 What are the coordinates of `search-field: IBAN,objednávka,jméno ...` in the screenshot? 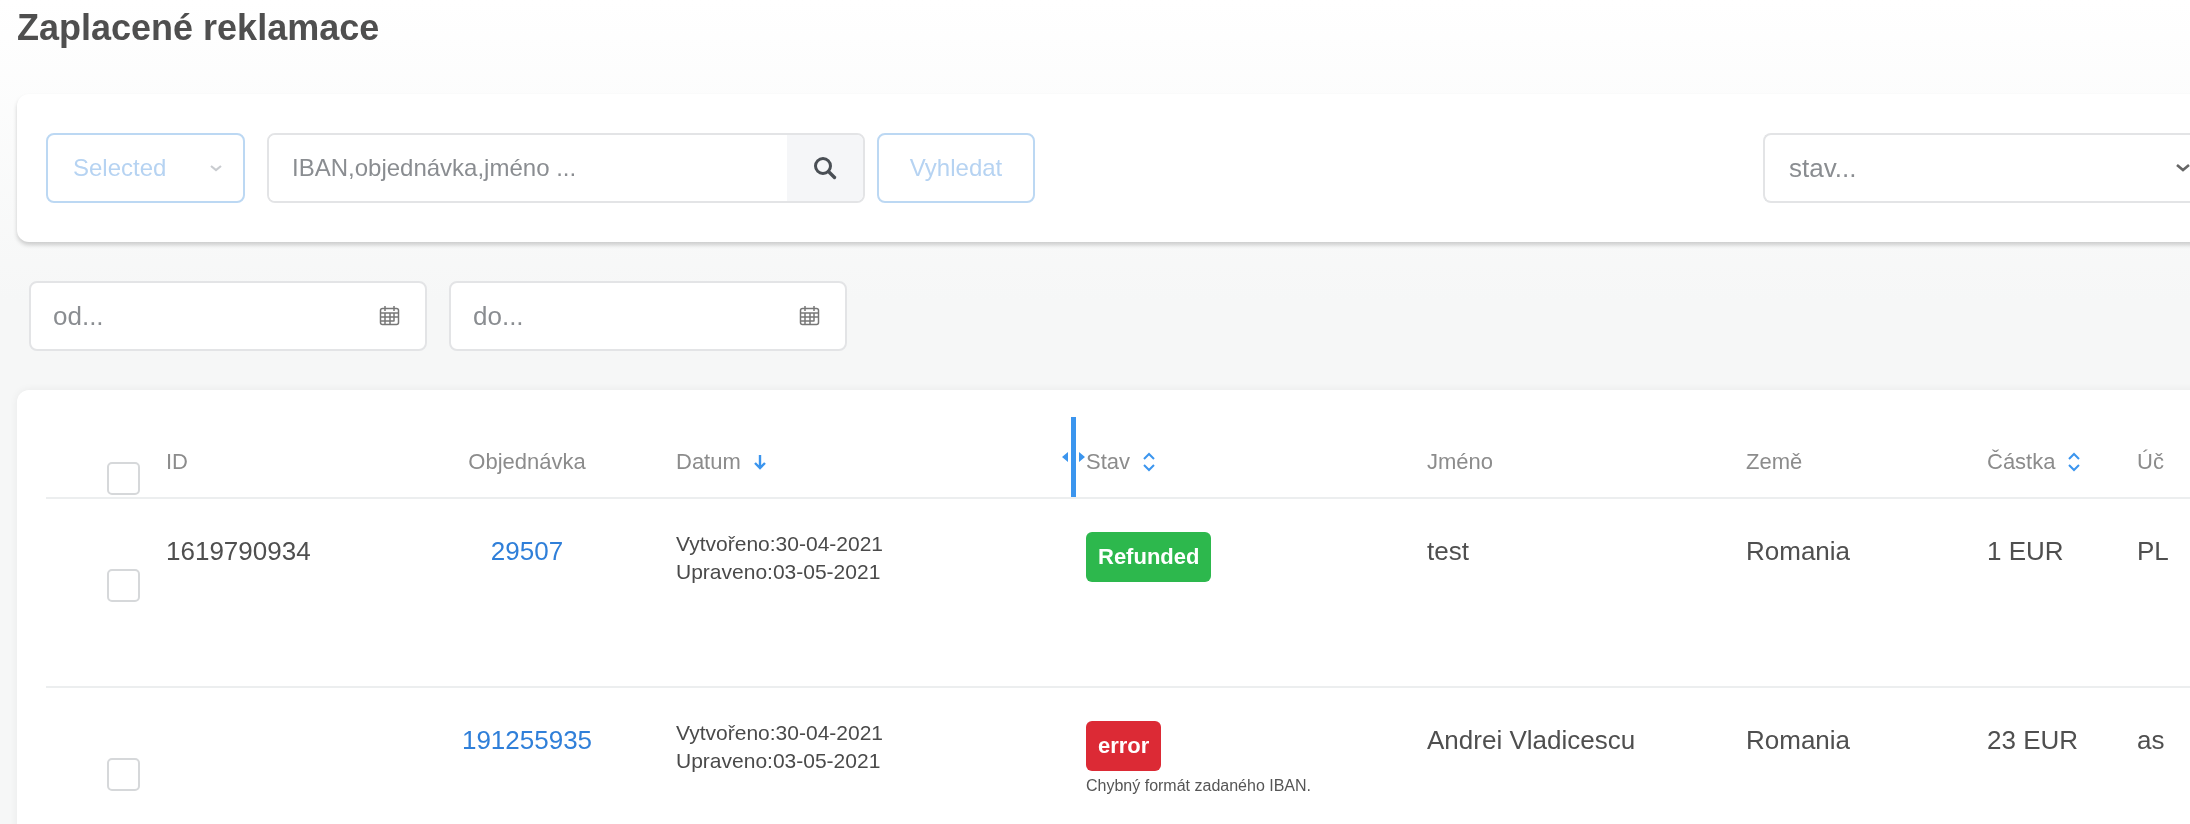 It's located at (566, 168).